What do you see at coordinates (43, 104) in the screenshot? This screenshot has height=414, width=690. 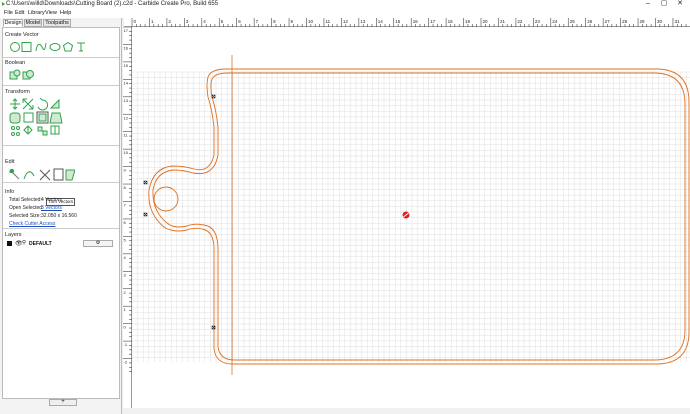 I see `rotate-icon` at bounding box center [43, 104].